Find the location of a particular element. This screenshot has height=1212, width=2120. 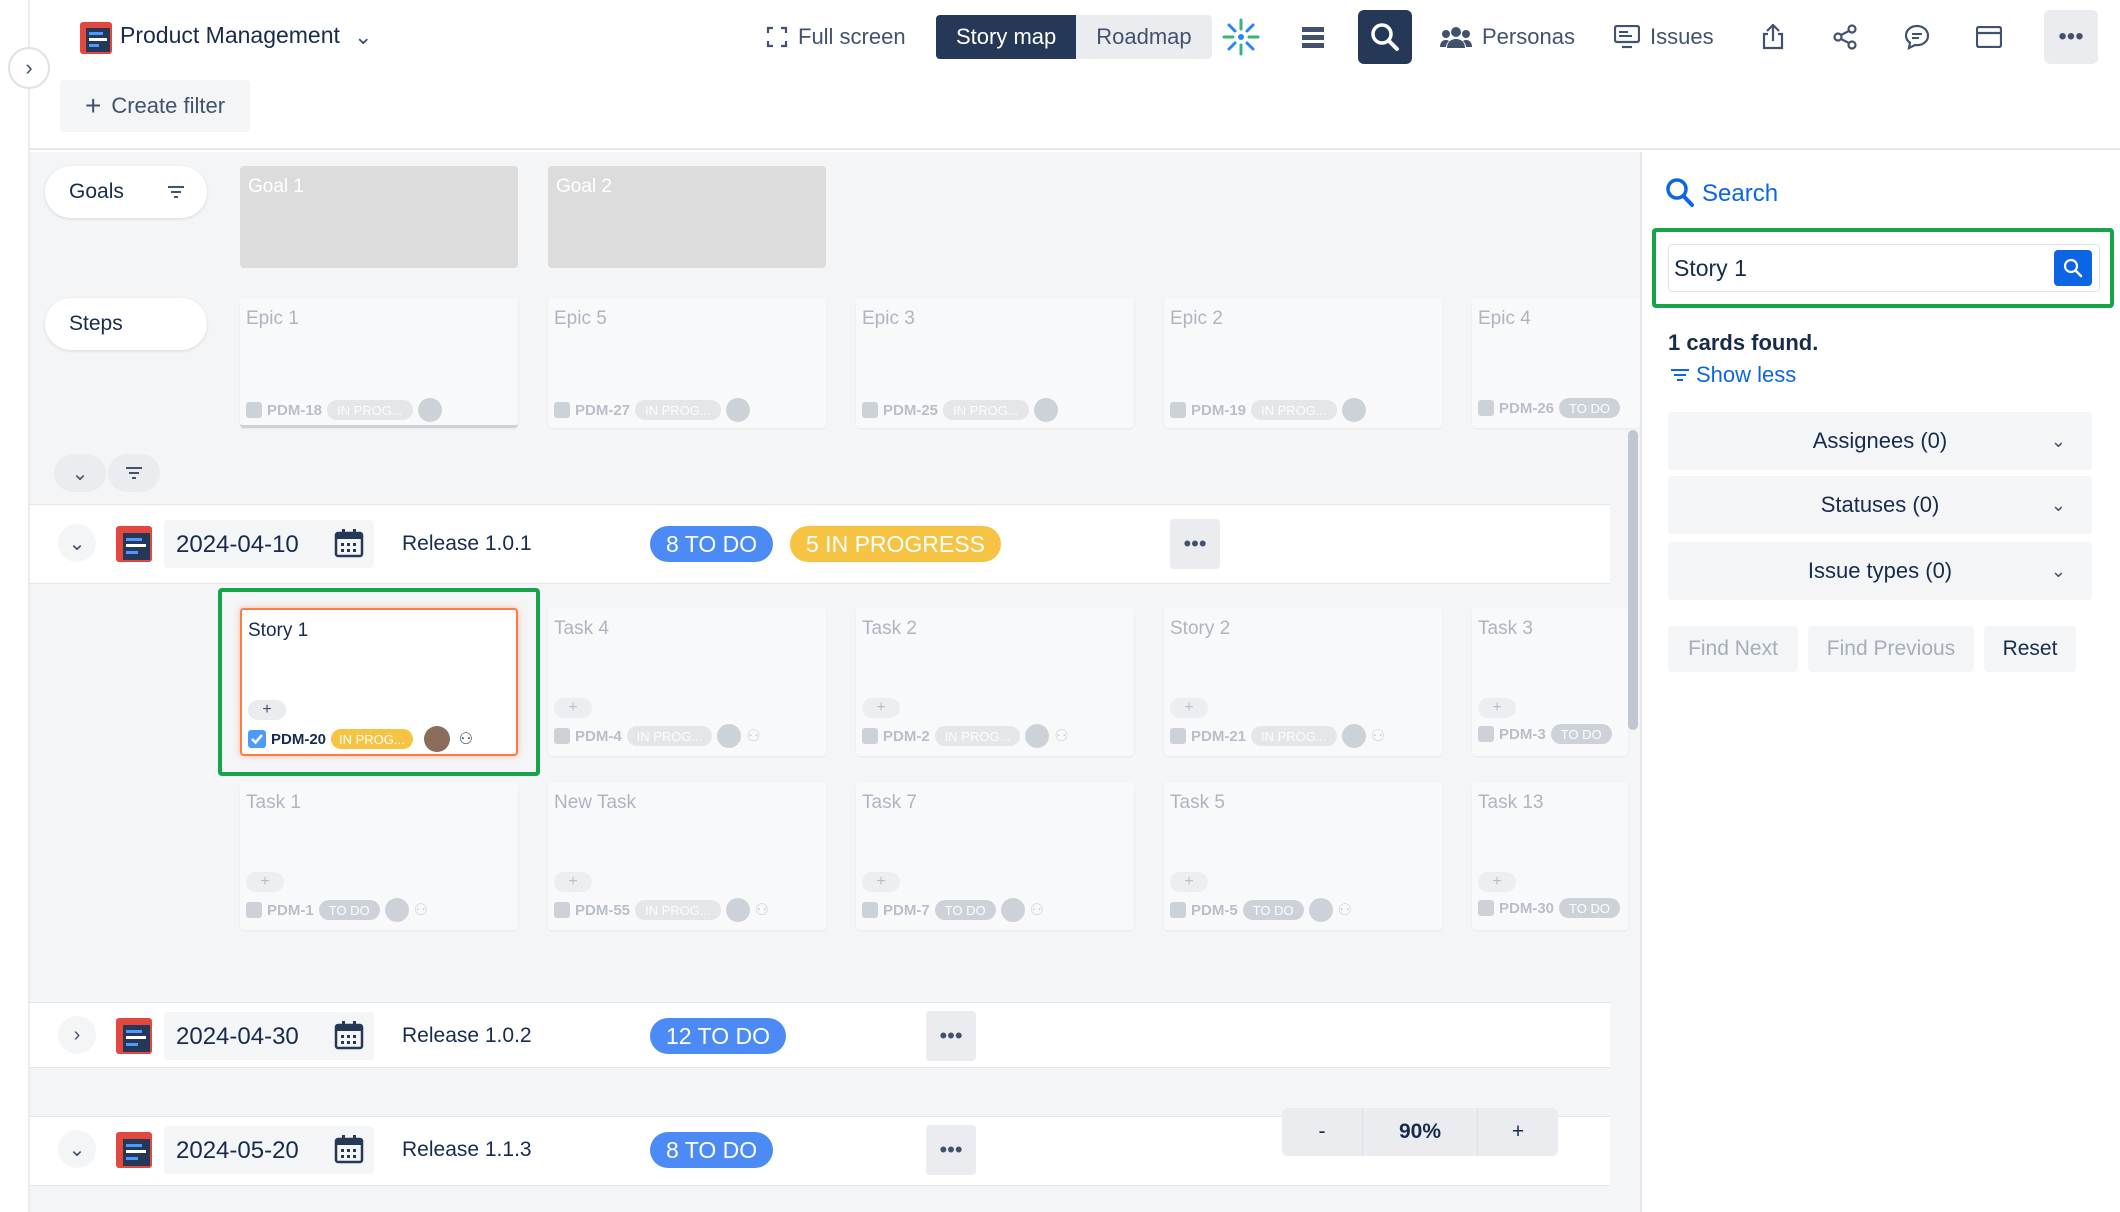

steps-row-label: Steps is located at coordinates (126, 324).